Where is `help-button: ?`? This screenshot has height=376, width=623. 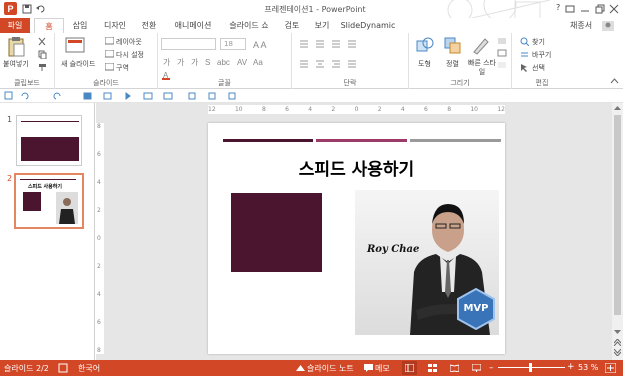
help-button: ? is located at coordinates (558, 7).